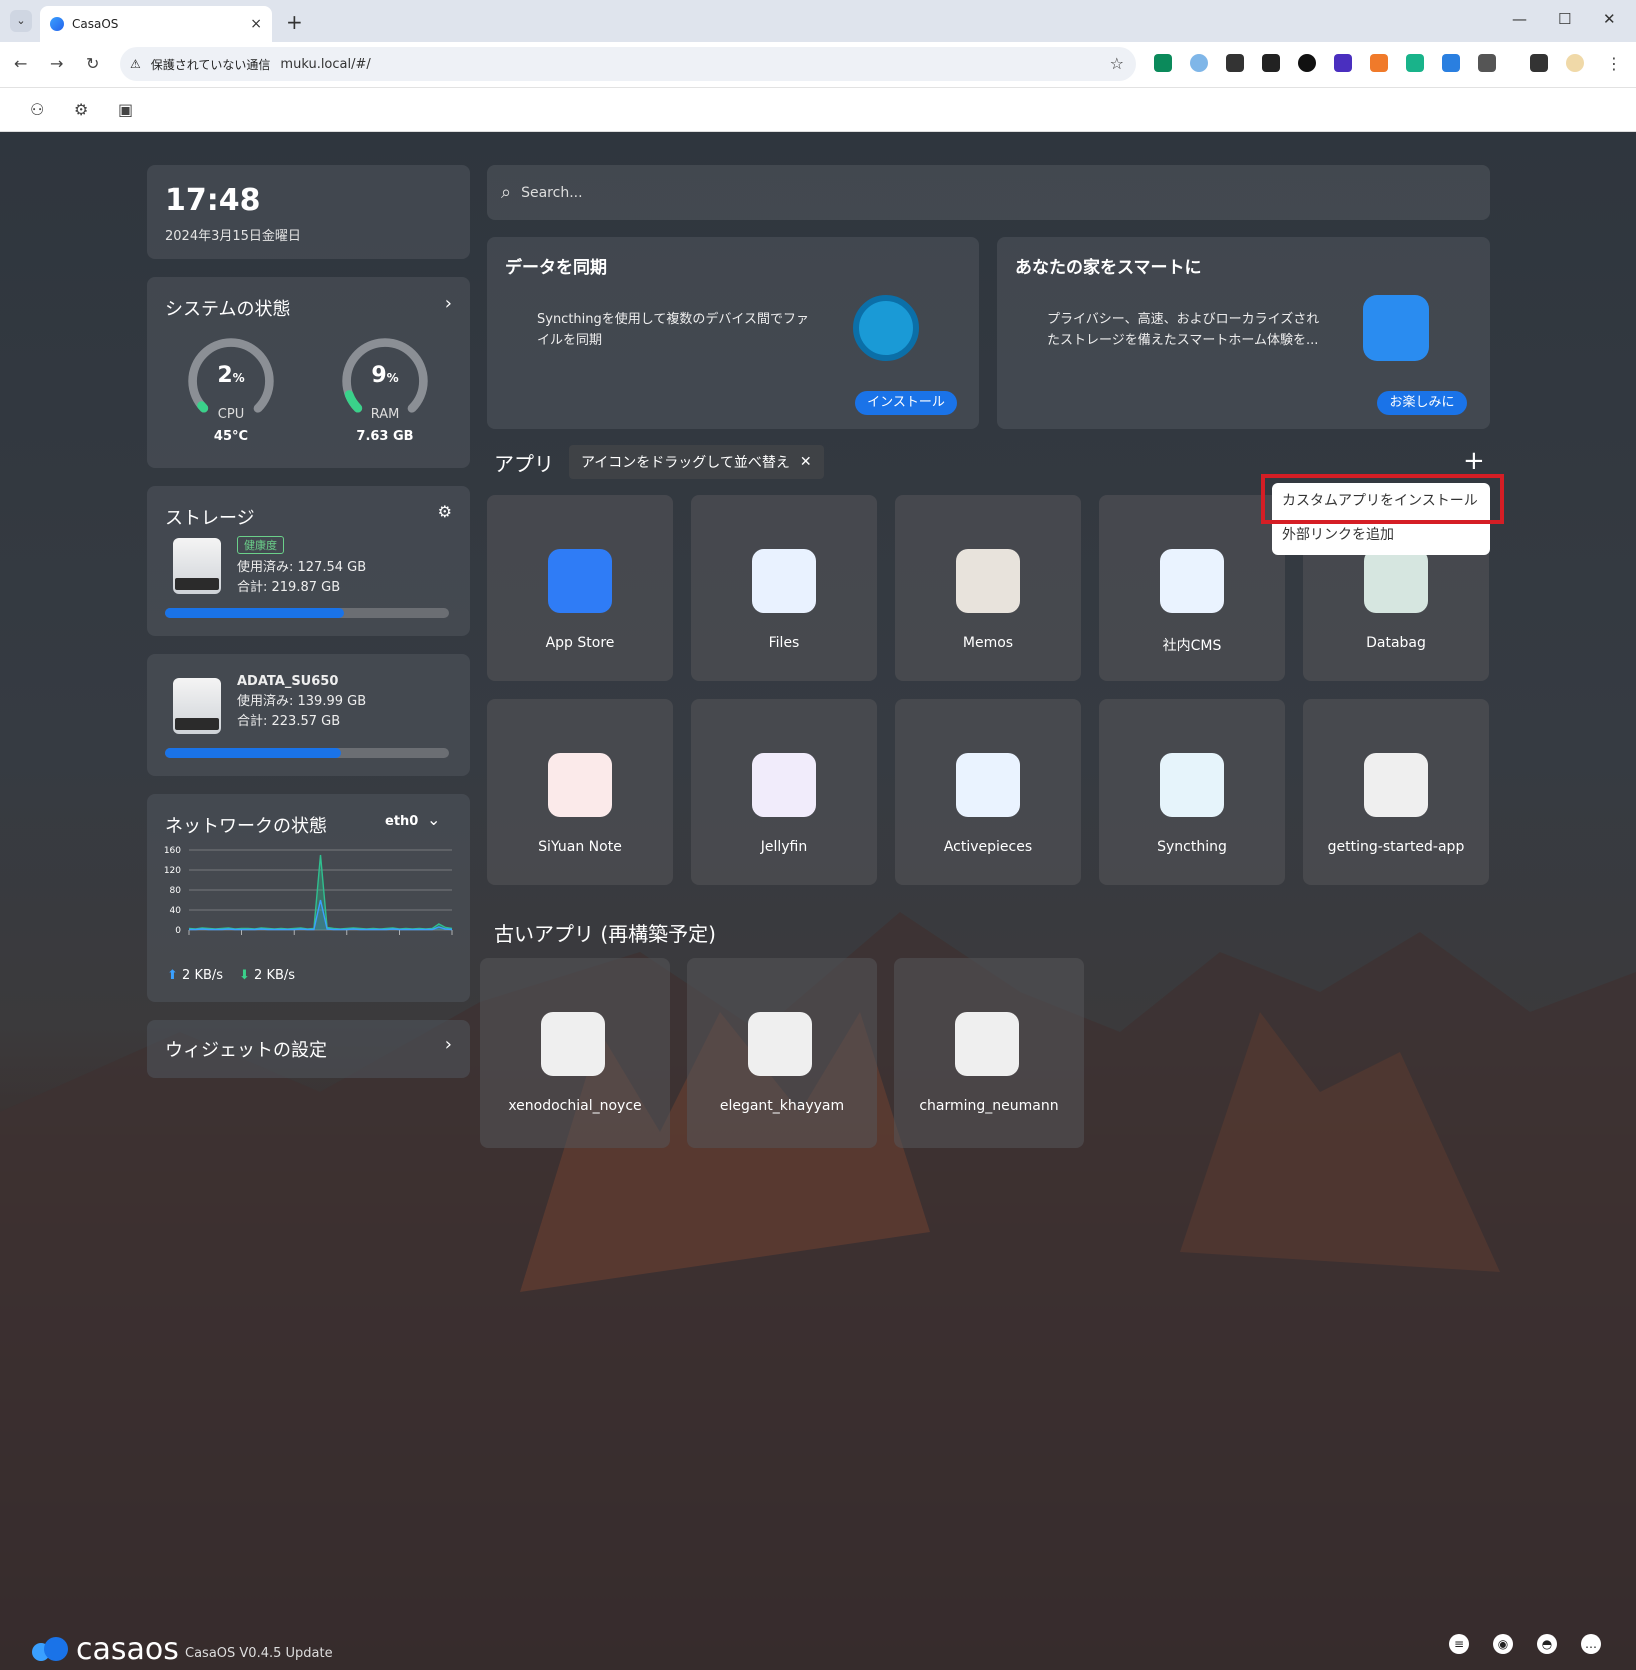 This screenshot has height=1670, width=1636. I want to click on tab-search-icon: ⌄, so click(21, 21).